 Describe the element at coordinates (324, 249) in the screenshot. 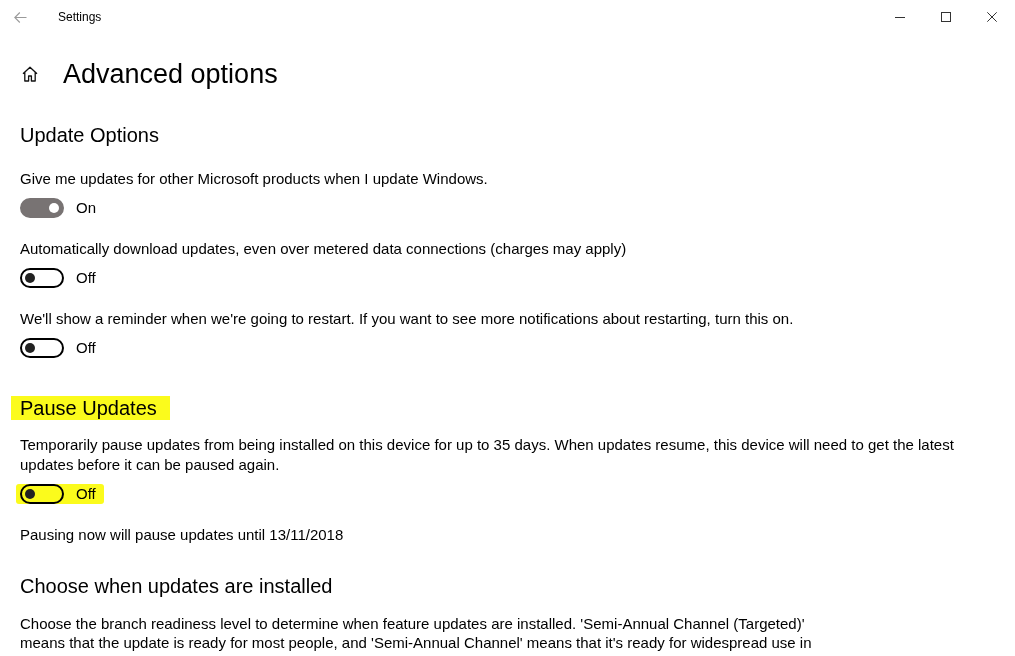

I see `setting-description: Automatically download updates, even over metered data connections (charges may apply)` at that location.